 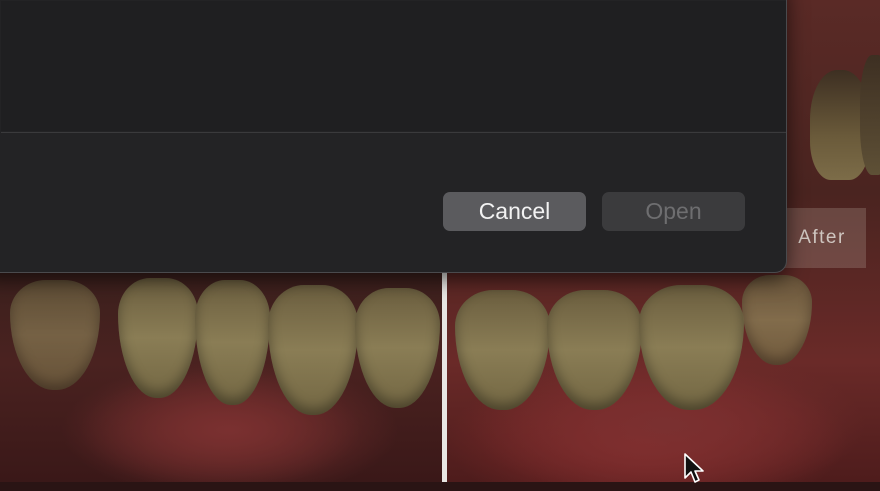 What do you see at coordinates (514, 211) in the screenshot?
I see `cancel-button: Cancel` at bounding box center [514, 211].